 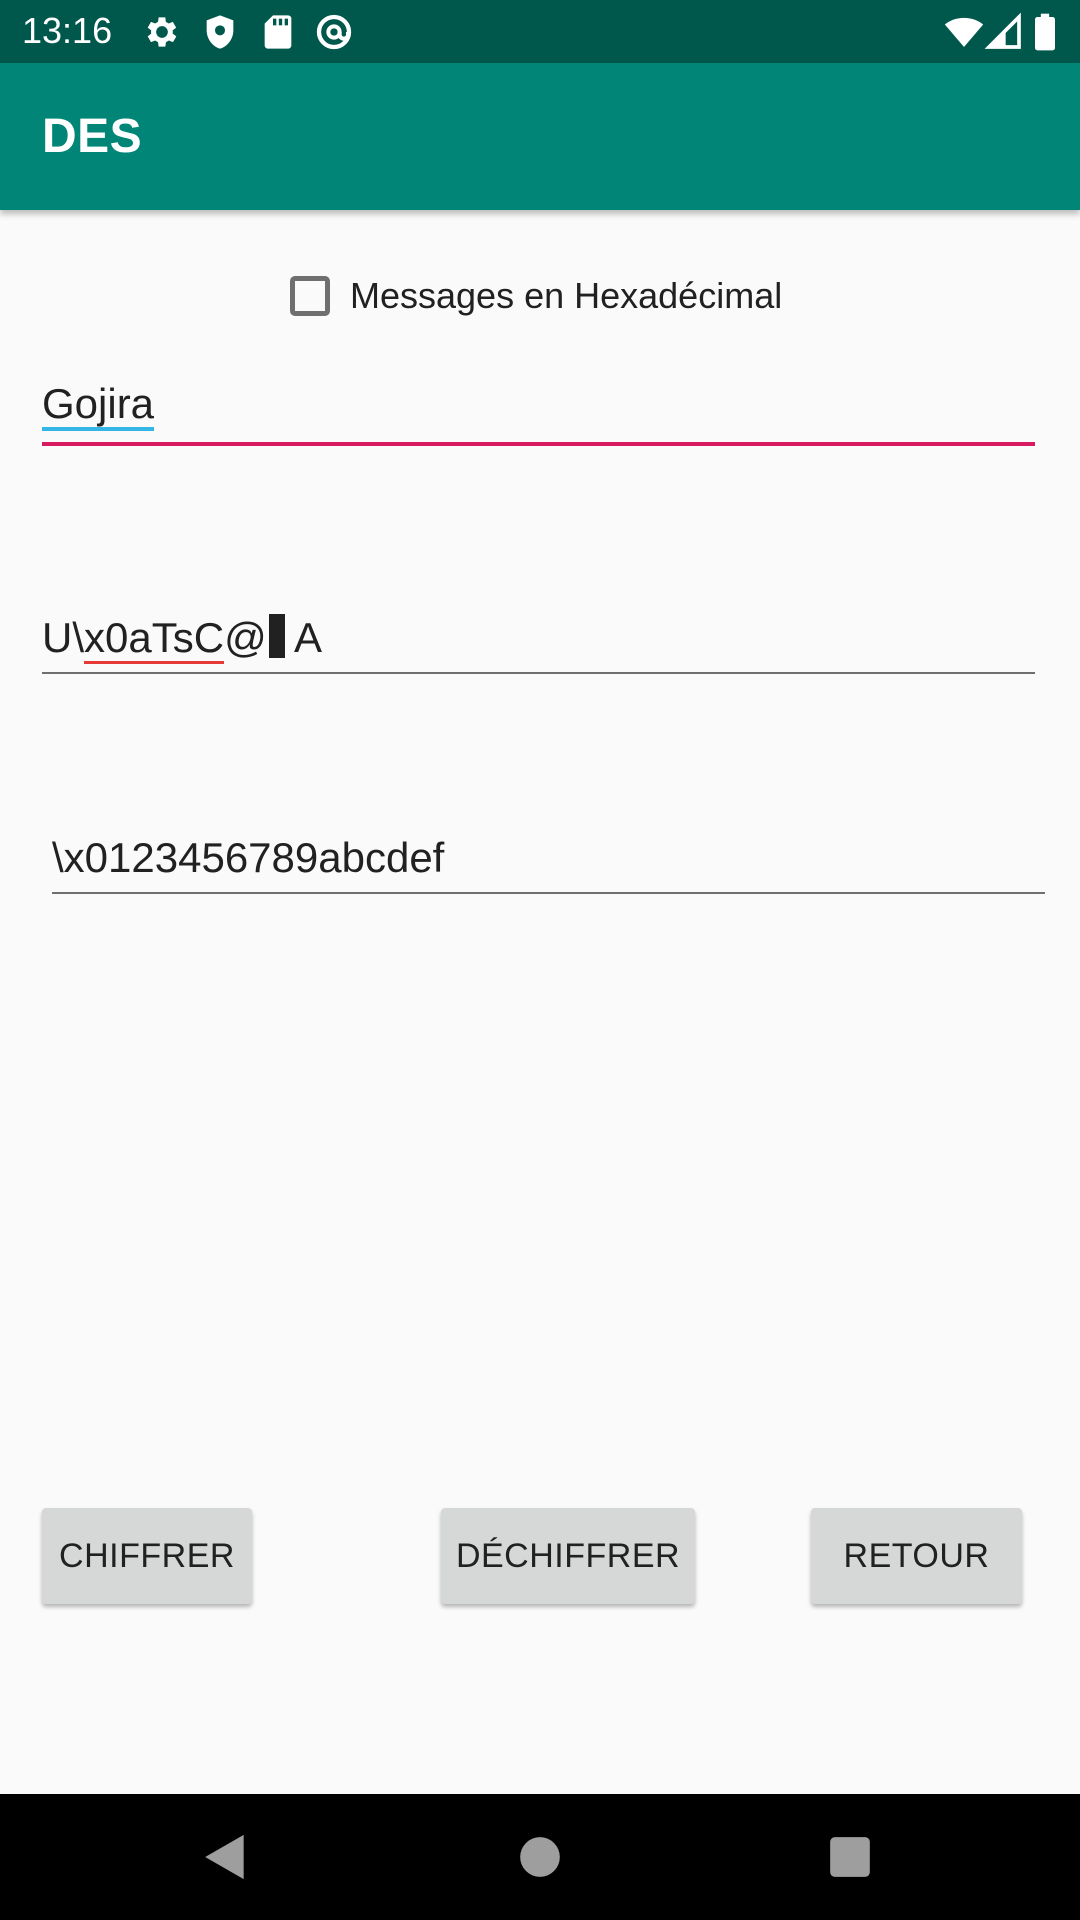 What do you see at coordinates (964, 32) in the screenshot?
I see `wifi-icon` at bounding box center [964, 32].